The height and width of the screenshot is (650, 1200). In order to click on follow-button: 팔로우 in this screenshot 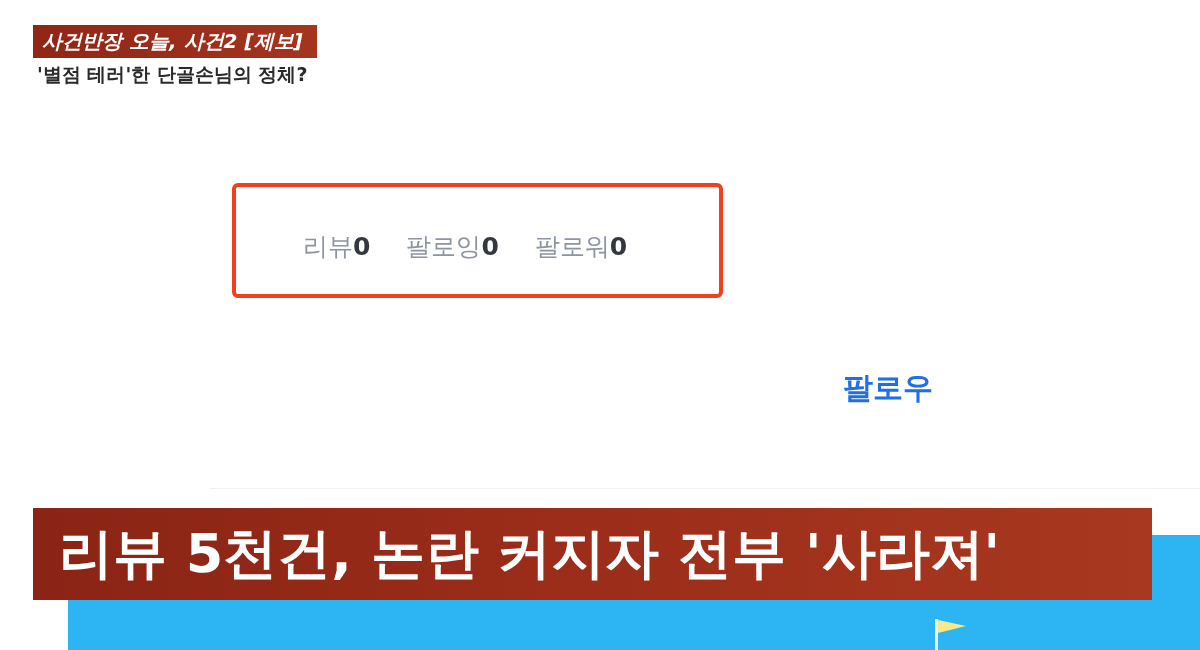, I will do `click(888, 388)`.